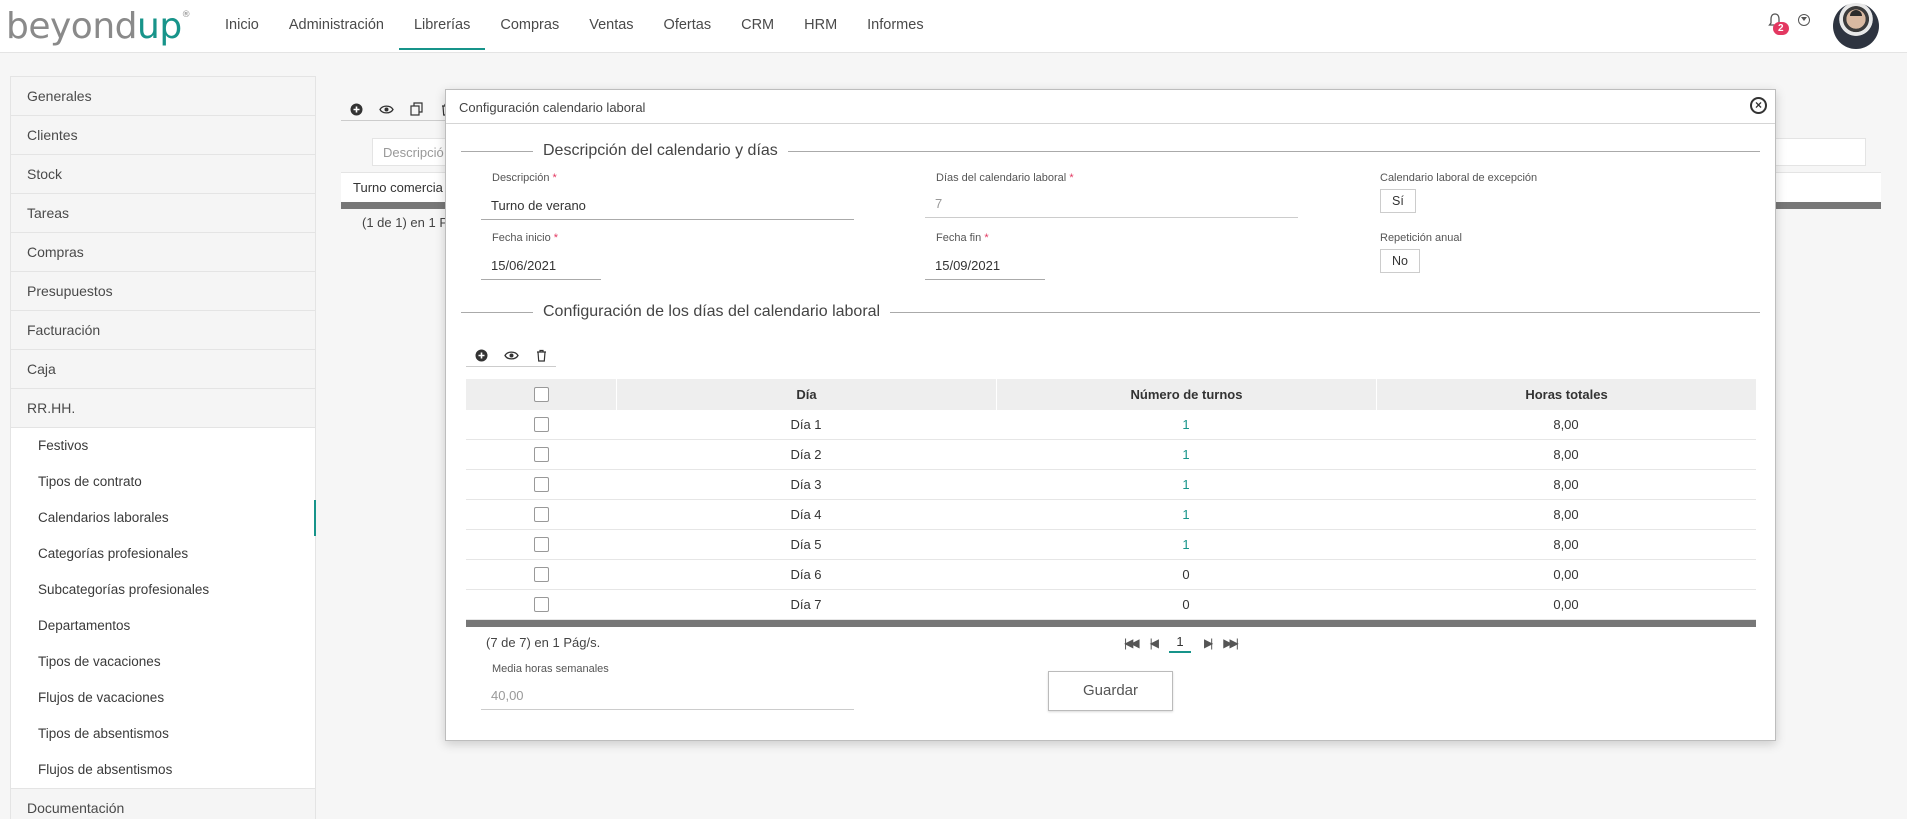 This screenshot has height=819, width=1907. I want to click on sidebar-item-documentacion: Documentación, so click(163, 803).